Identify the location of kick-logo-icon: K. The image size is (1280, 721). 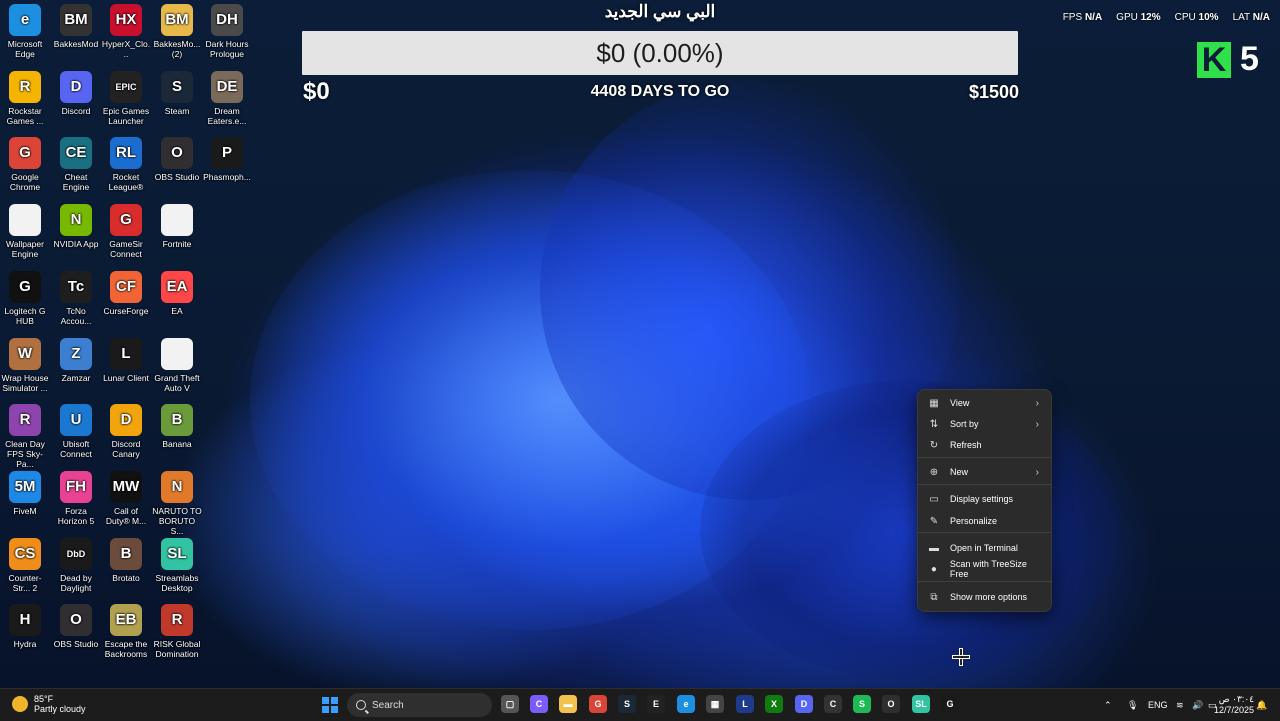
(1214, 60).